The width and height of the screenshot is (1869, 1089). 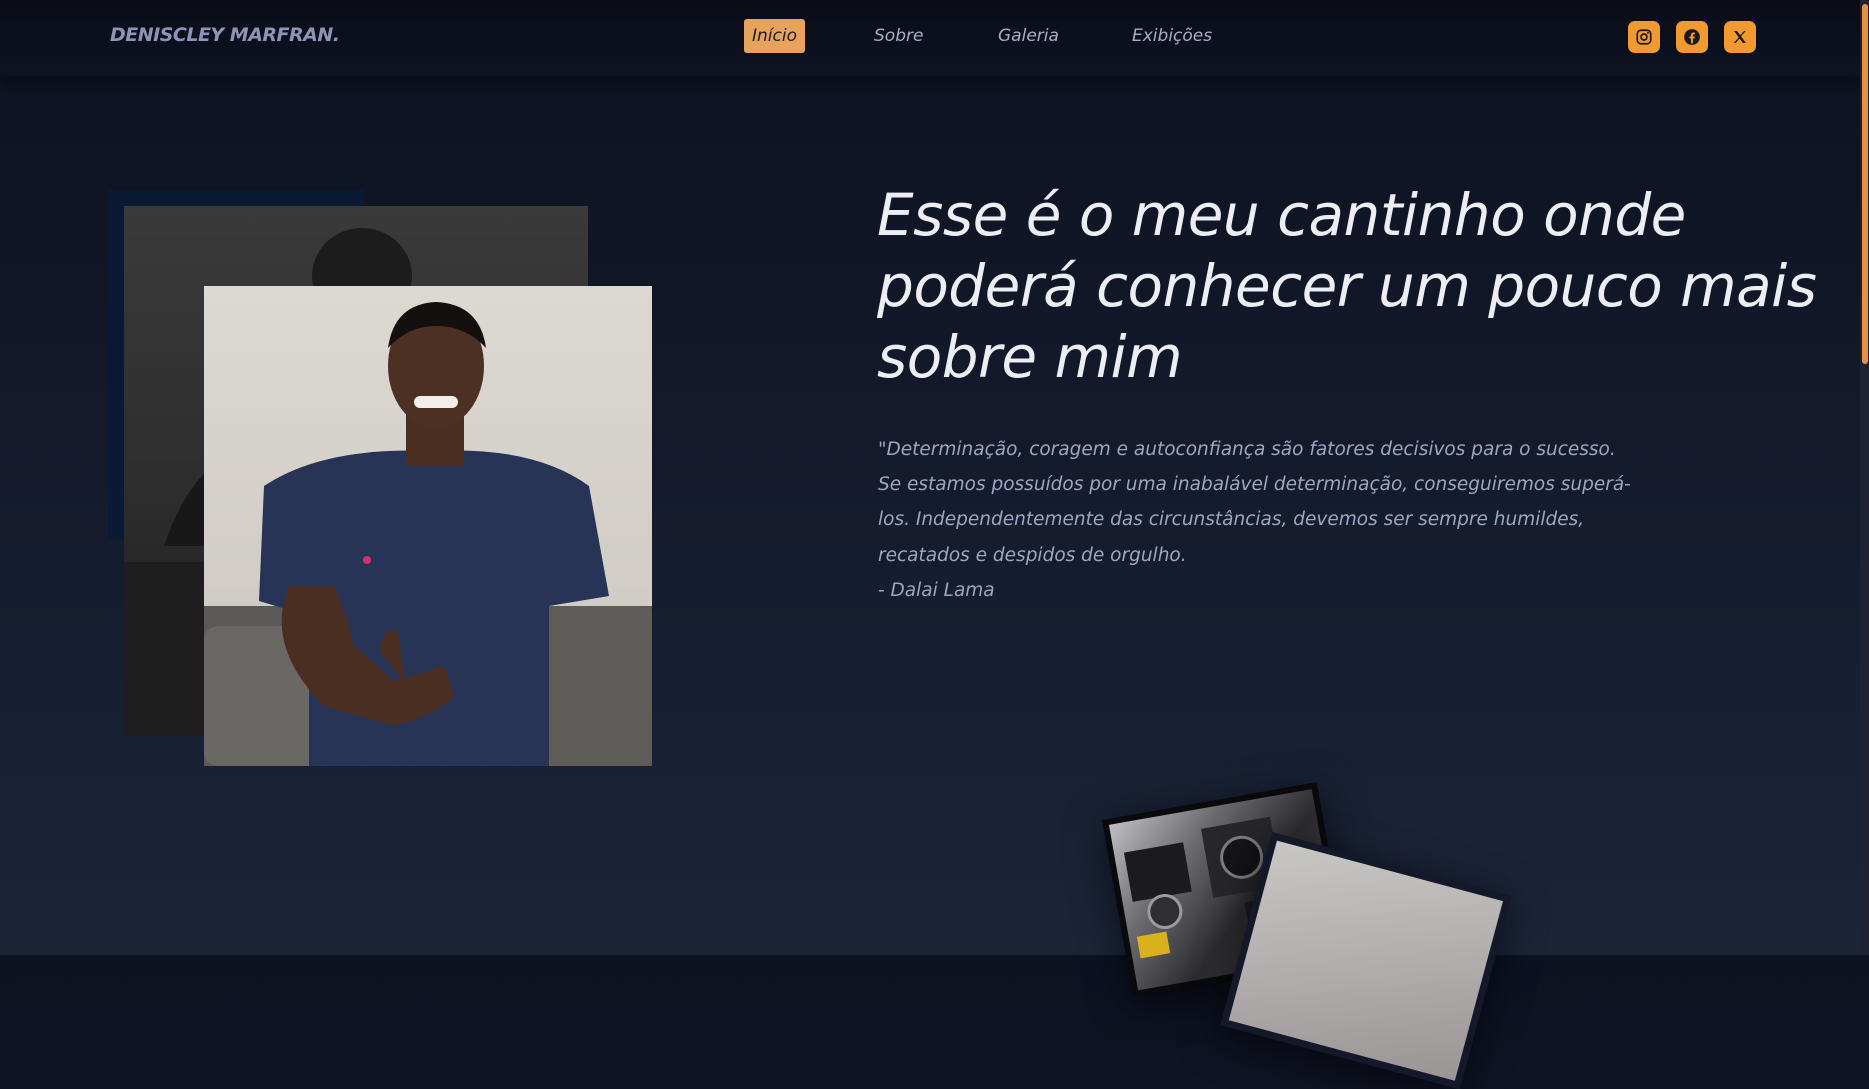 I want to click on nav-link-galeria: Galeria, so click(x=1028, y=36).